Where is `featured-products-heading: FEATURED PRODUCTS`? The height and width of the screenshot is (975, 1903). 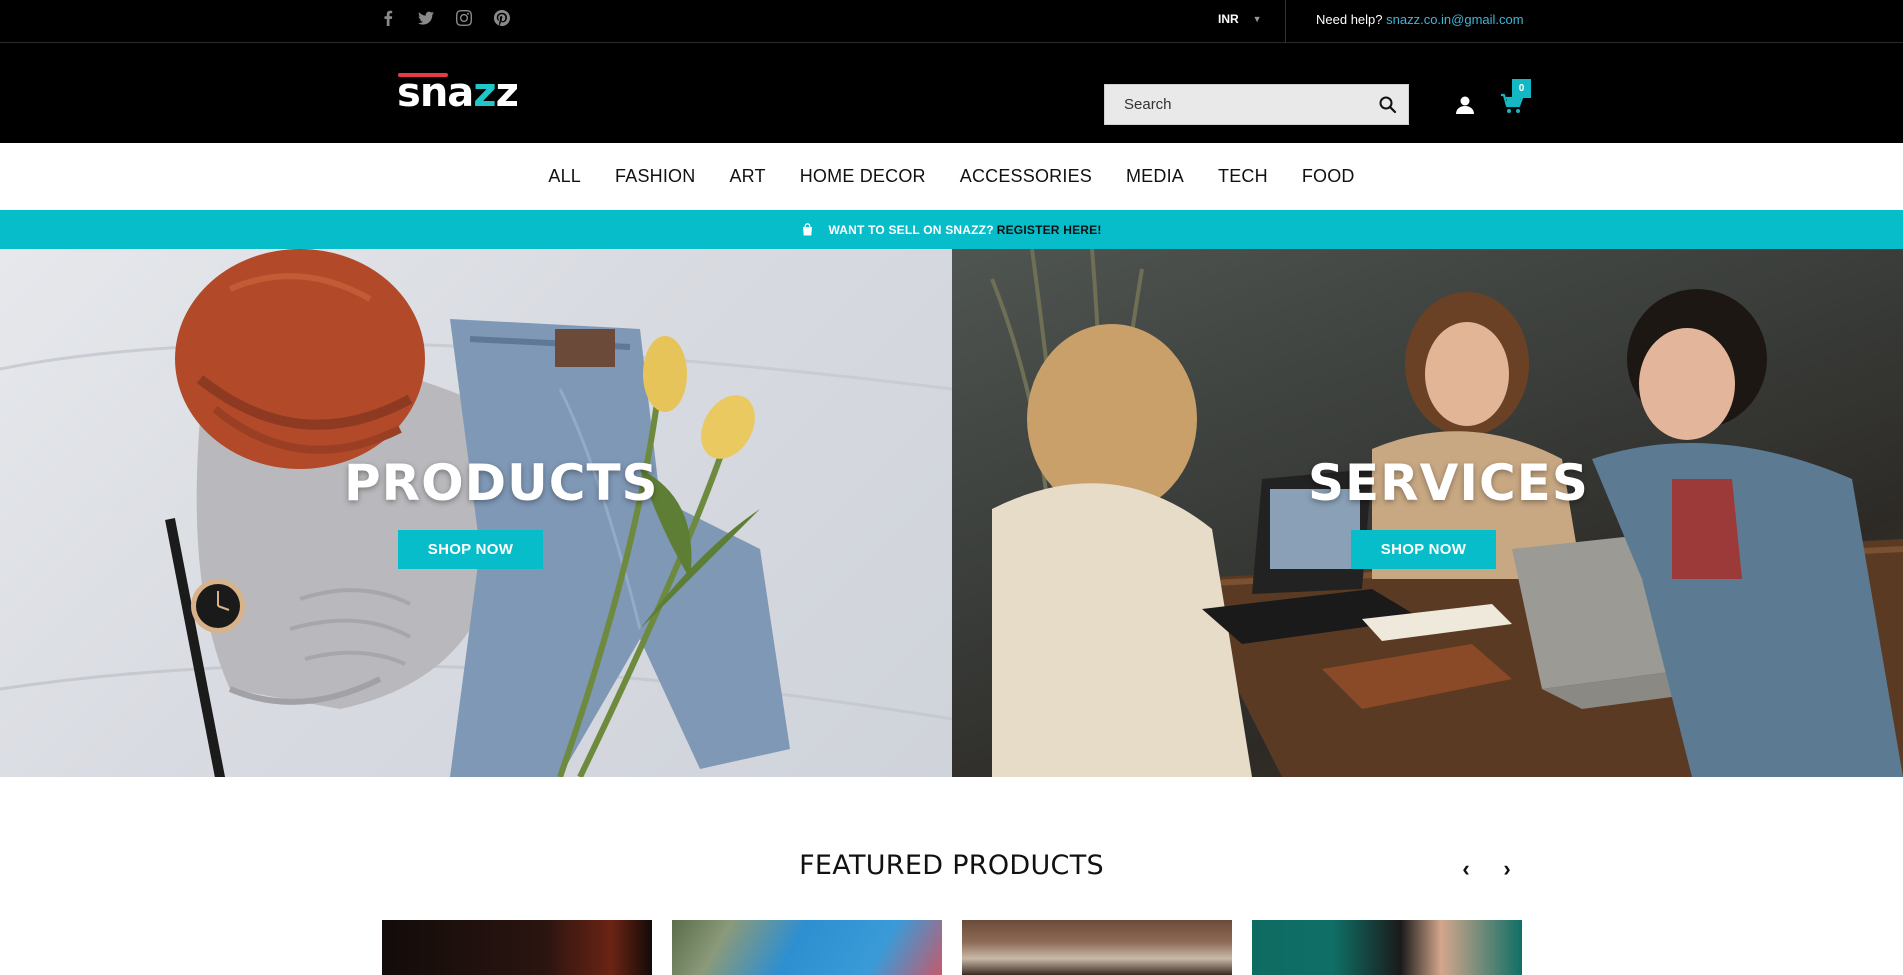 featured-products-heading: FEATURED PRODUCTS is located at coordinates (951, 865).